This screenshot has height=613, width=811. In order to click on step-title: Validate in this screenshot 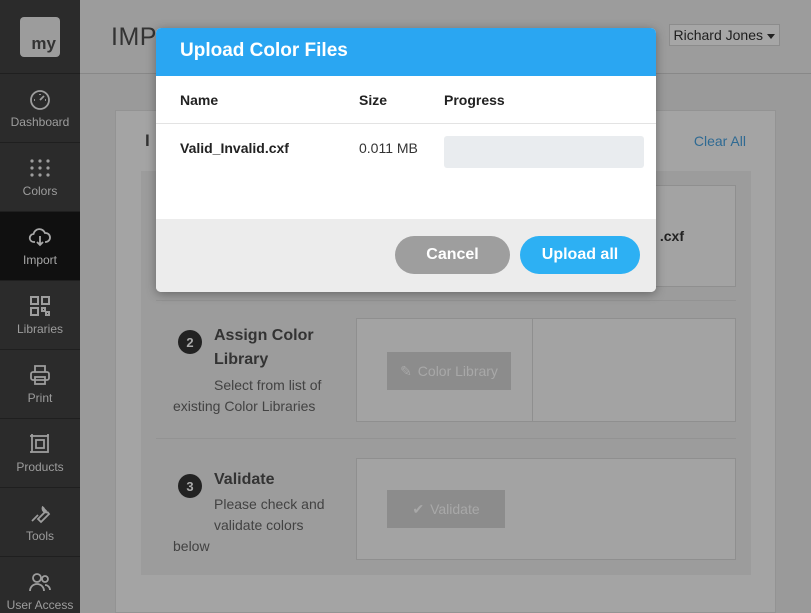, I will do `click(244, 479)`.